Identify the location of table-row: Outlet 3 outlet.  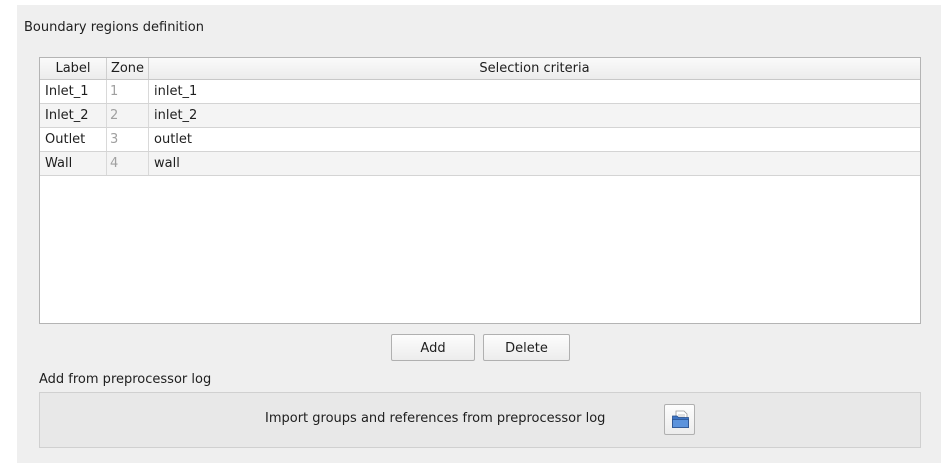
(480, 140).